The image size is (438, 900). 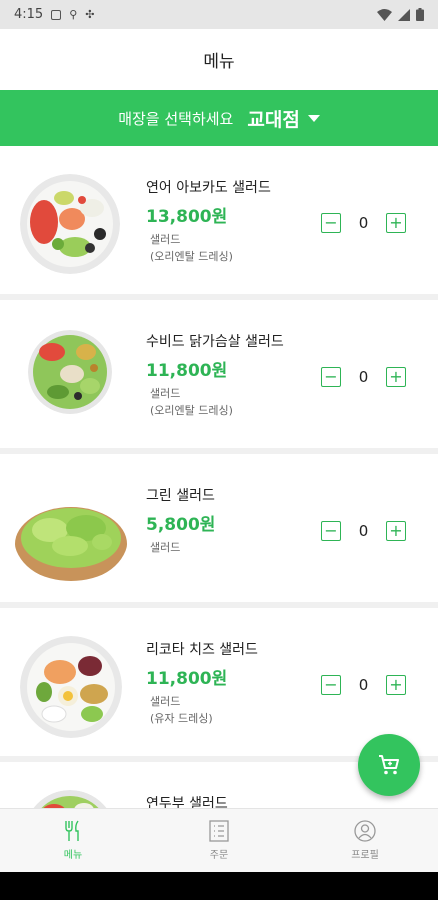 I want to click on nav-menu: 메뉴, so click(x=73, y=840).